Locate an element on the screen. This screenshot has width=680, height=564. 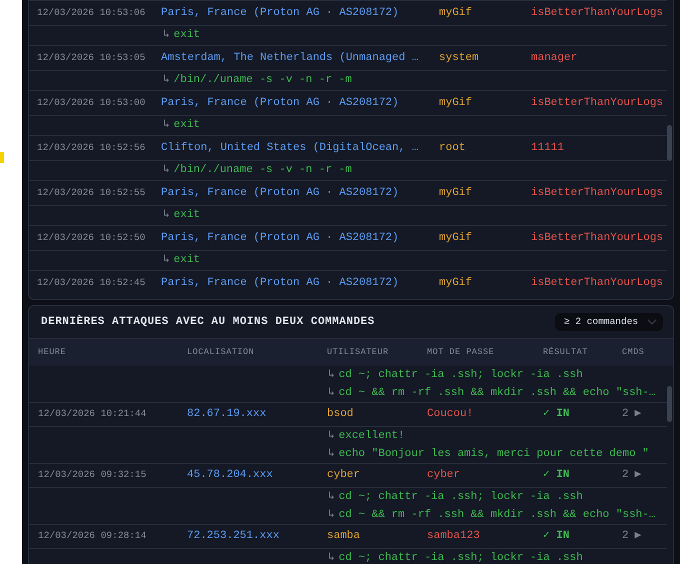
timestamp: 12/03/2026 10:52:55 is located at coordinates (91, 192).